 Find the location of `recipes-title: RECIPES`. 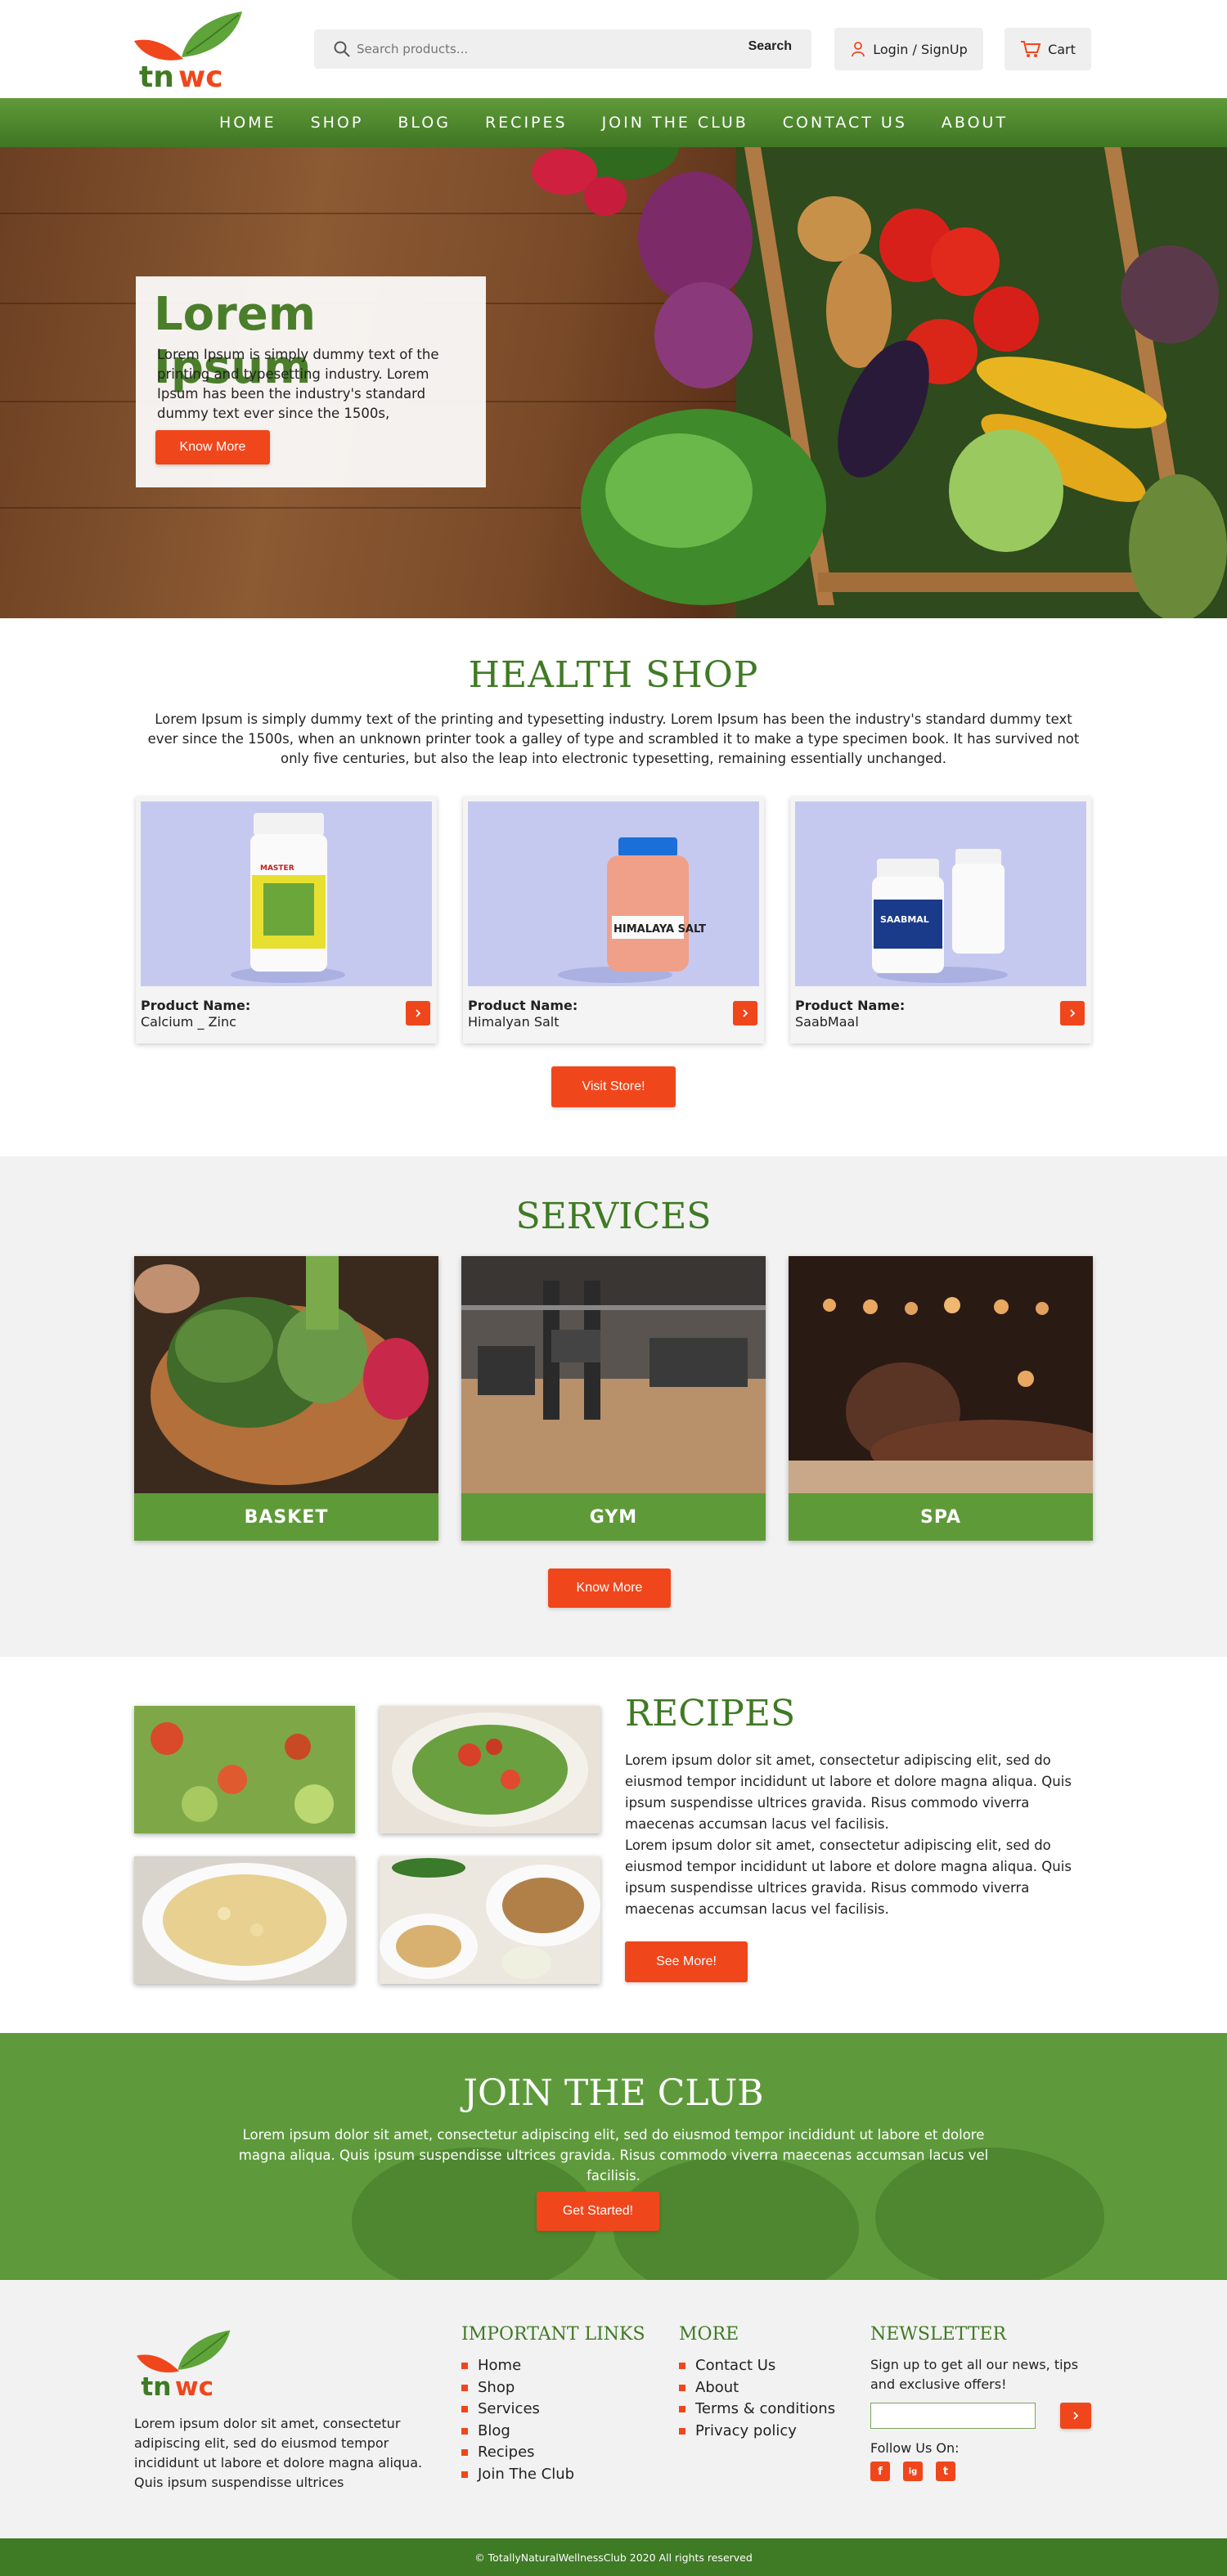

recipes-title: RECIPES is located at coordinates (710, 1714).